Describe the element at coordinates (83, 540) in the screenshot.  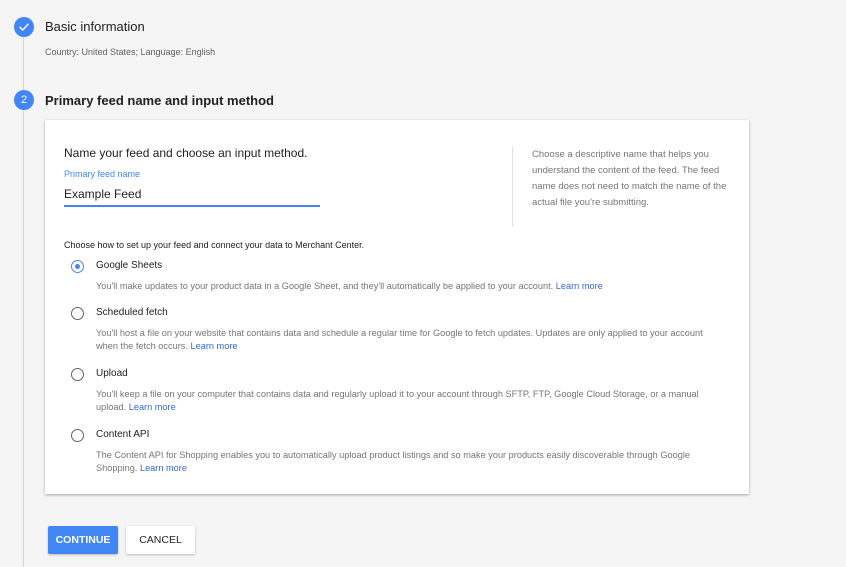
I see `continue-button: CONTINUE` at that location.